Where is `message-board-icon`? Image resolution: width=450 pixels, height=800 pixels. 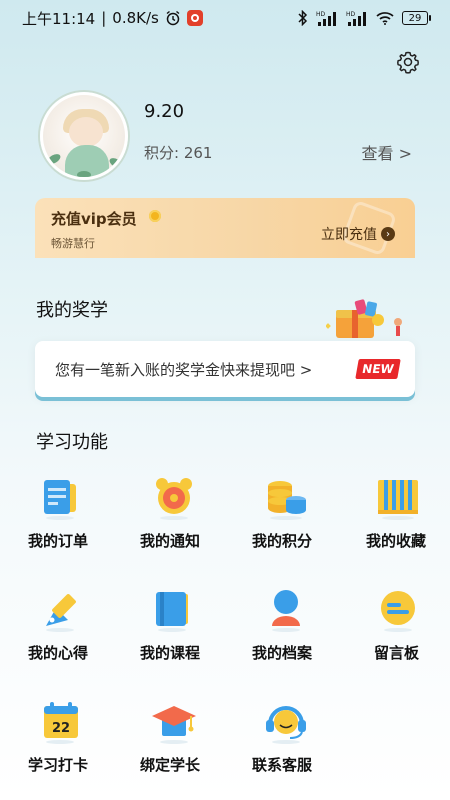 message-board-icon is located at coordinates (398, 611).